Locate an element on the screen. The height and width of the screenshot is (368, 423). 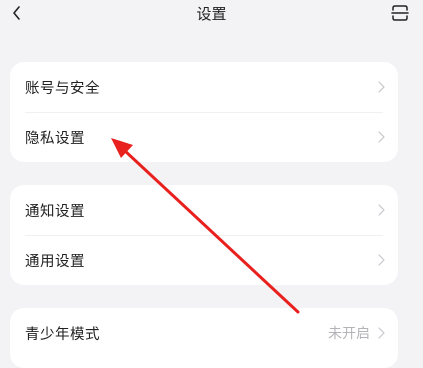
row-label: 隐私设置 is located at coordinates (55, 138).